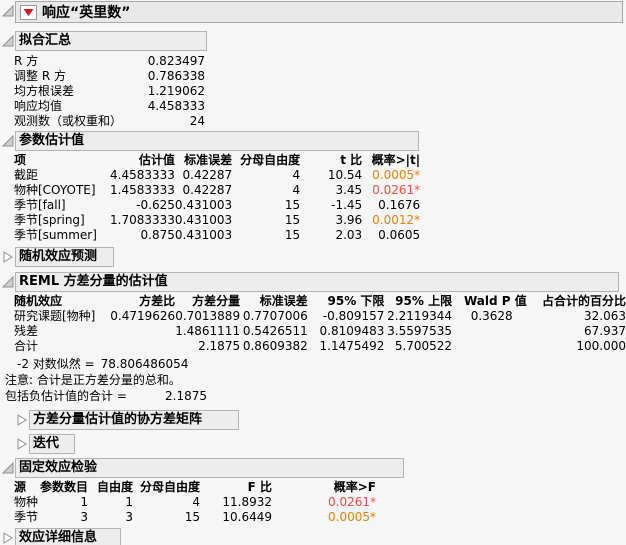 This screenshot has width=626, height=545. Describe the element at coordinates (349, 190) in the screenshot. I see `cell: 3.45` at that location.